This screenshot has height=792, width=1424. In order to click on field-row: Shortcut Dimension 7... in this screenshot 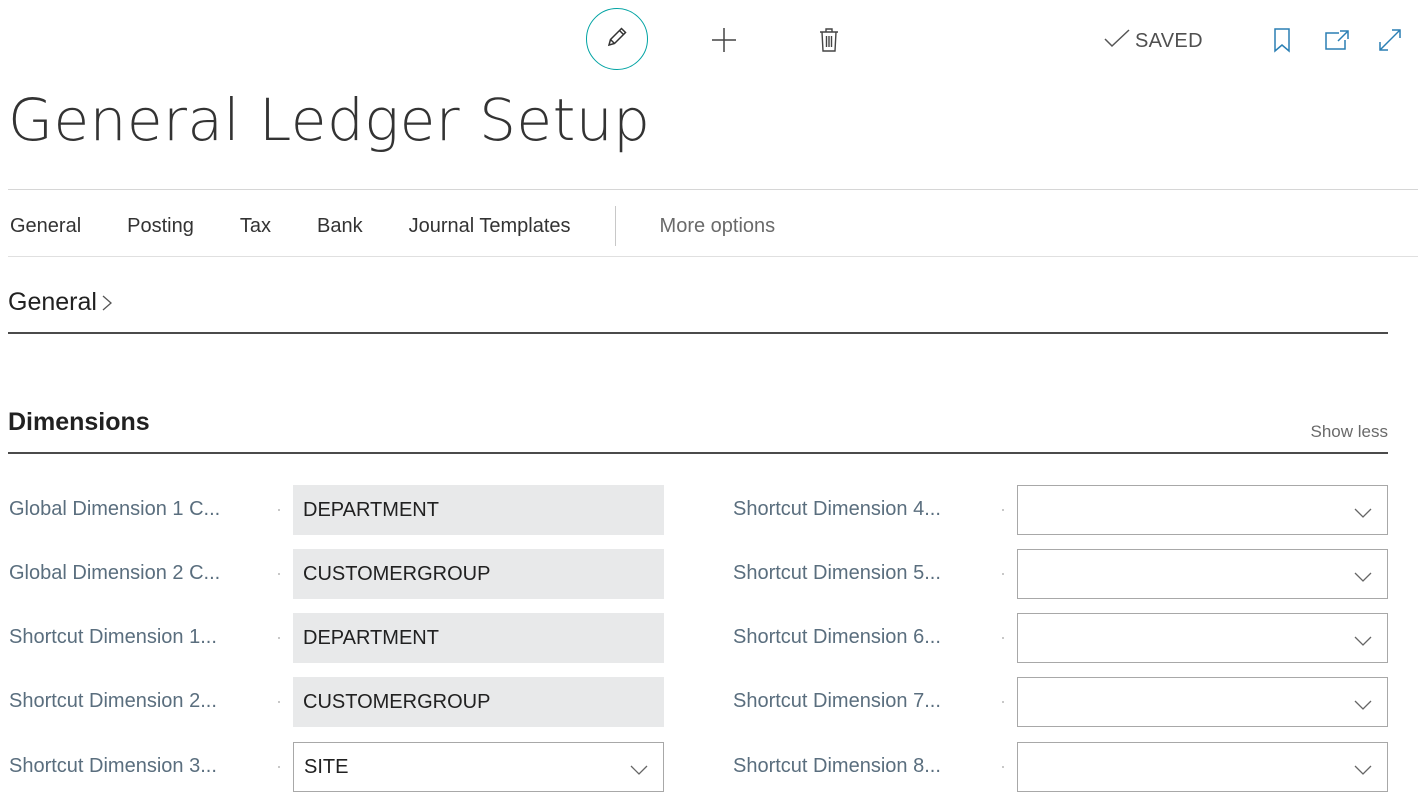, I will do `click(1059, 702)`.